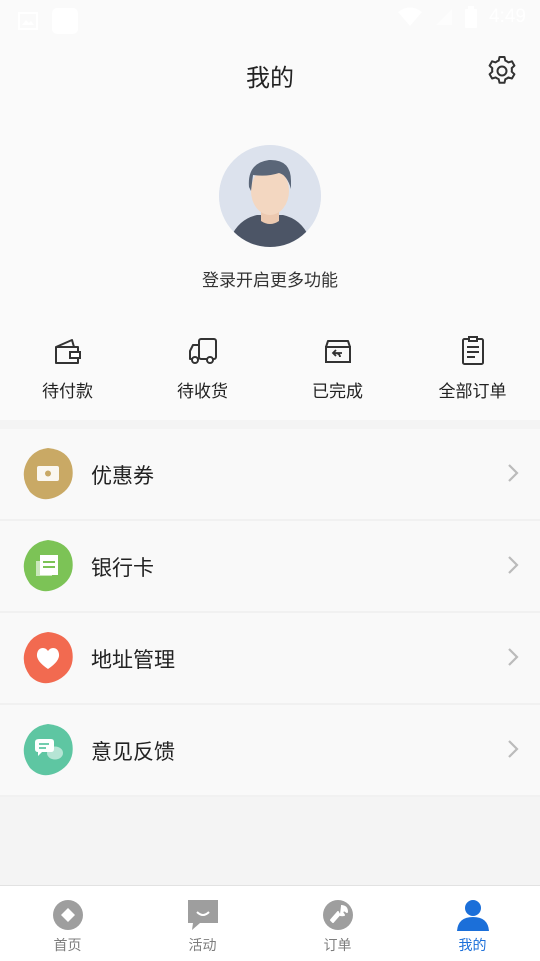  What do you see at coordinates (472, 915) in the screenshot?
I see `person-icon` at bounding box center [472, 915].